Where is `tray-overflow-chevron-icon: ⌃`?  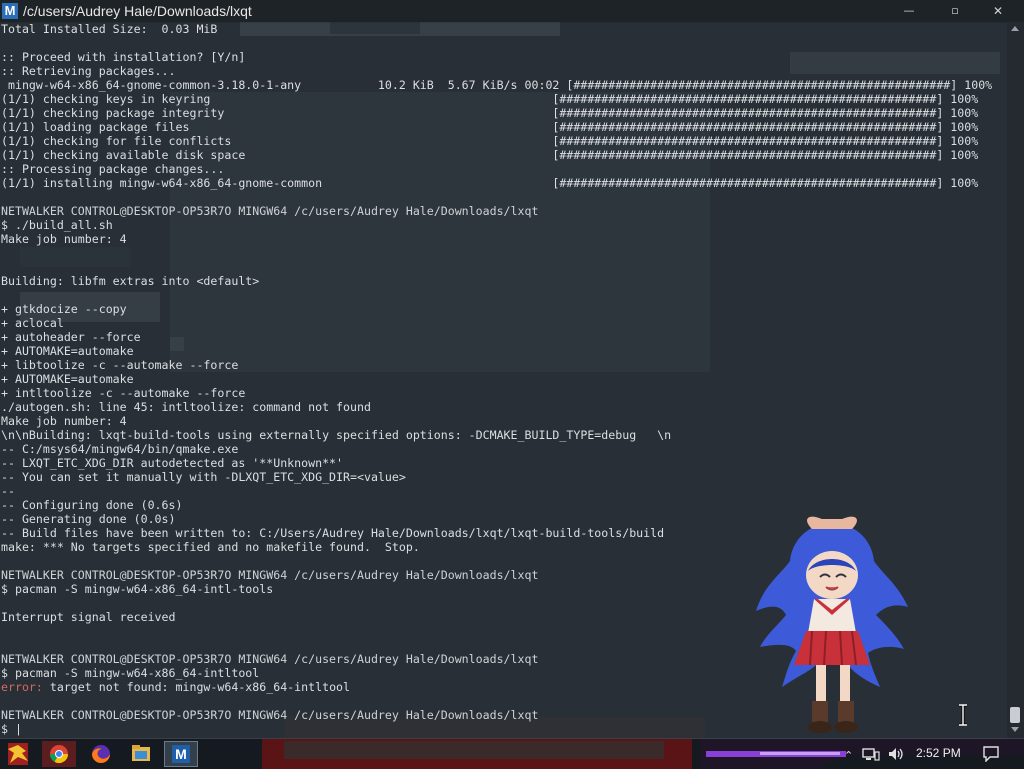
tray-overflow-chevron-icon: ⌃ is located at coordinates (848, 755).